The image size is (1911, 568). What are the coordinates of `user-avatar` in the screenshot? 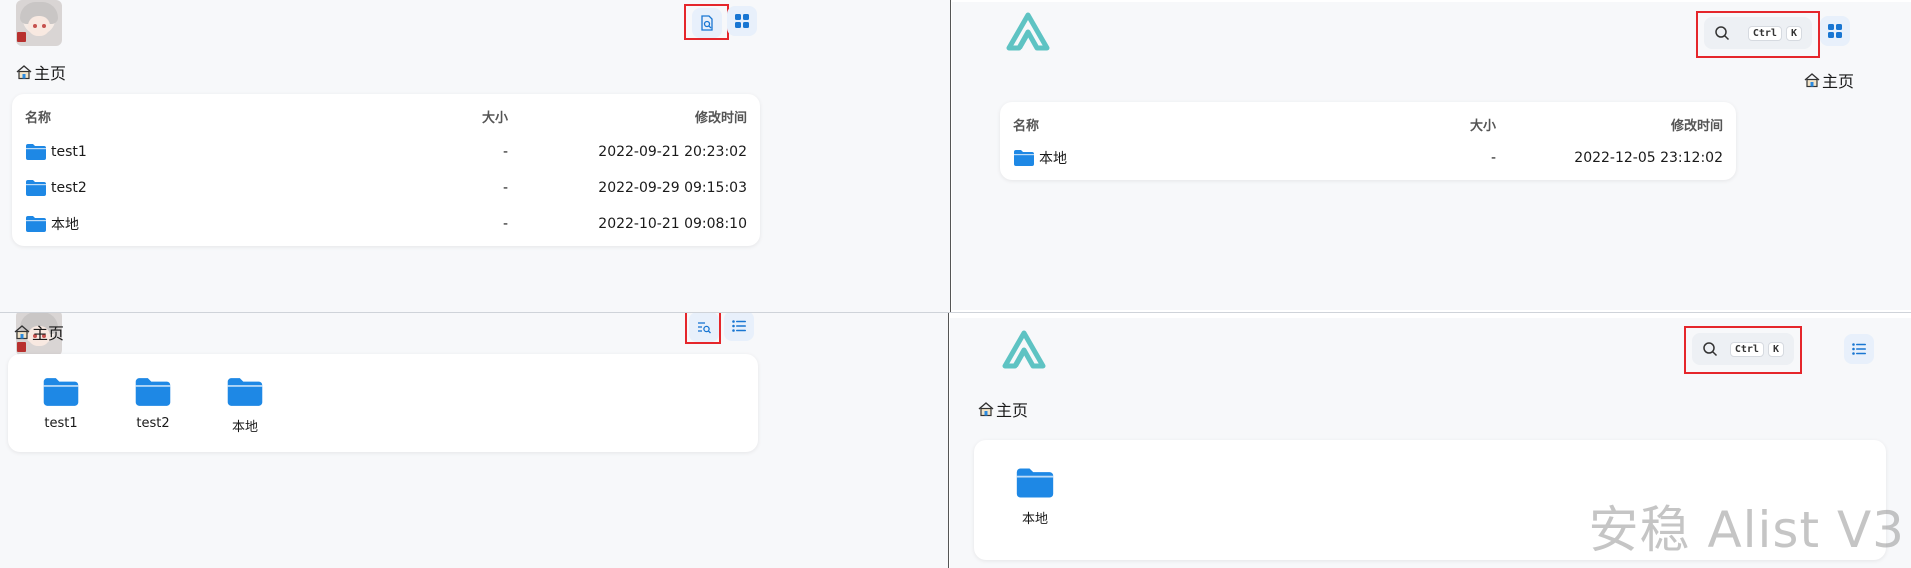 It's located at (39, 23).